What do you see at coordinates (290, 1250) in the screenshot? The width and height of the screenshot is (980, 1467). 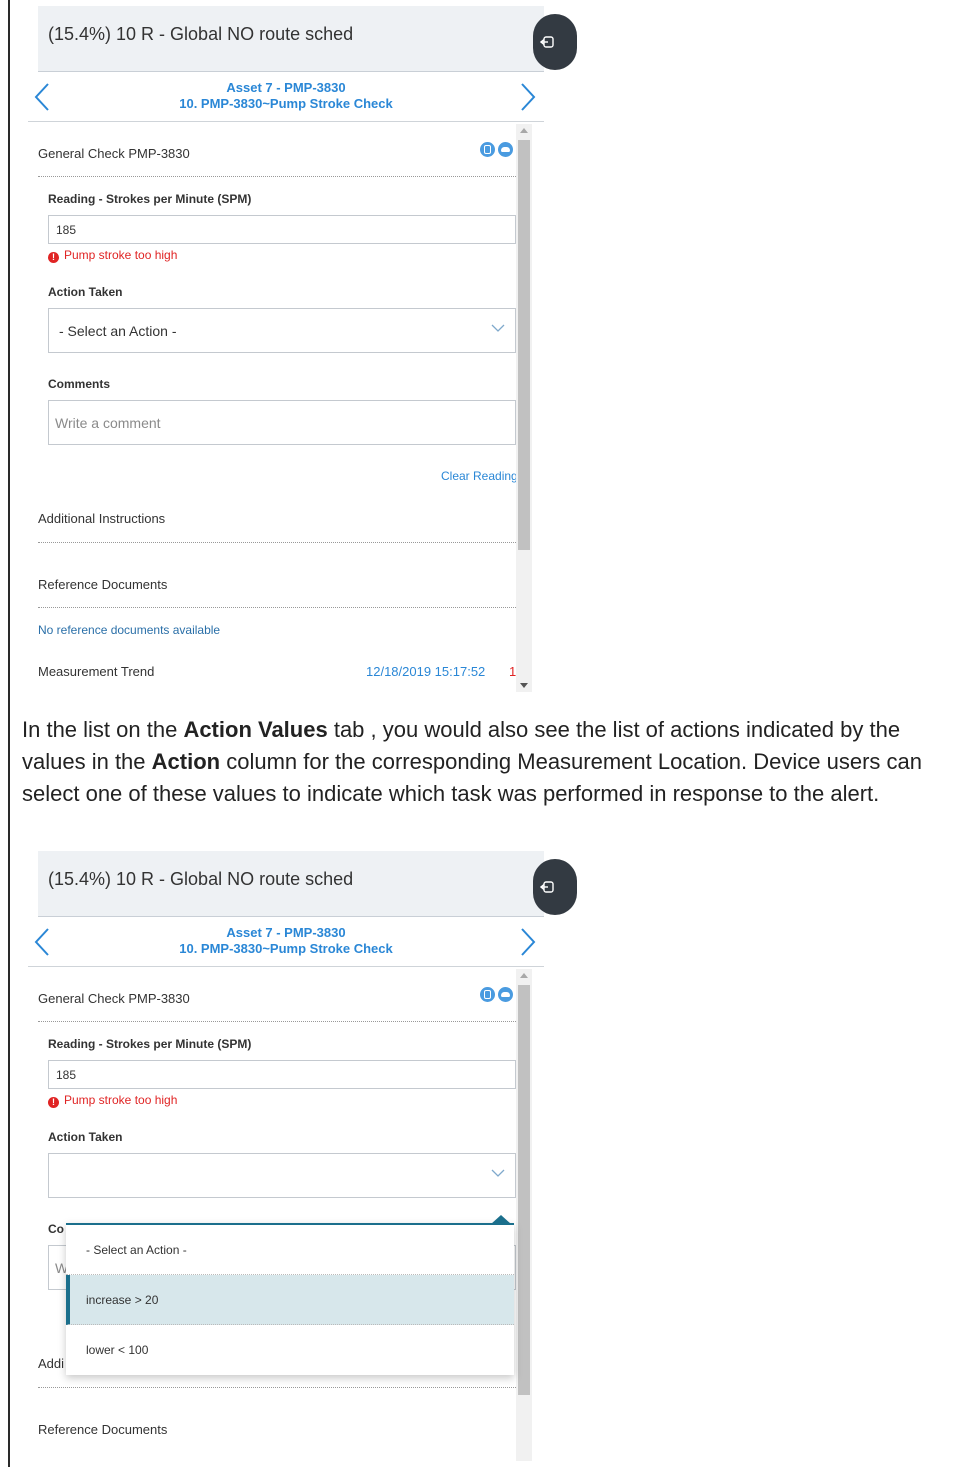 I see `dropdown-option-placeholder: - Select an Action -` at bounding box center [290, 1250].